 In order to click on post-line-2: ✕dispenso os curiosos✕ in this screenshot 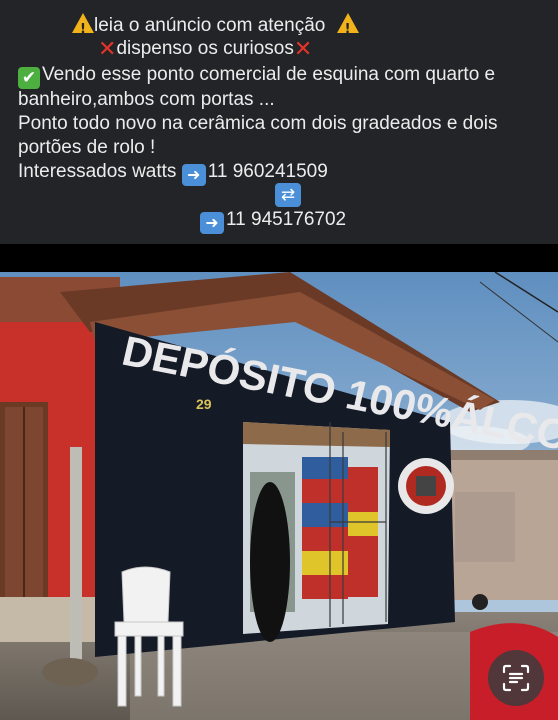, I will do `click(205, 49)`.